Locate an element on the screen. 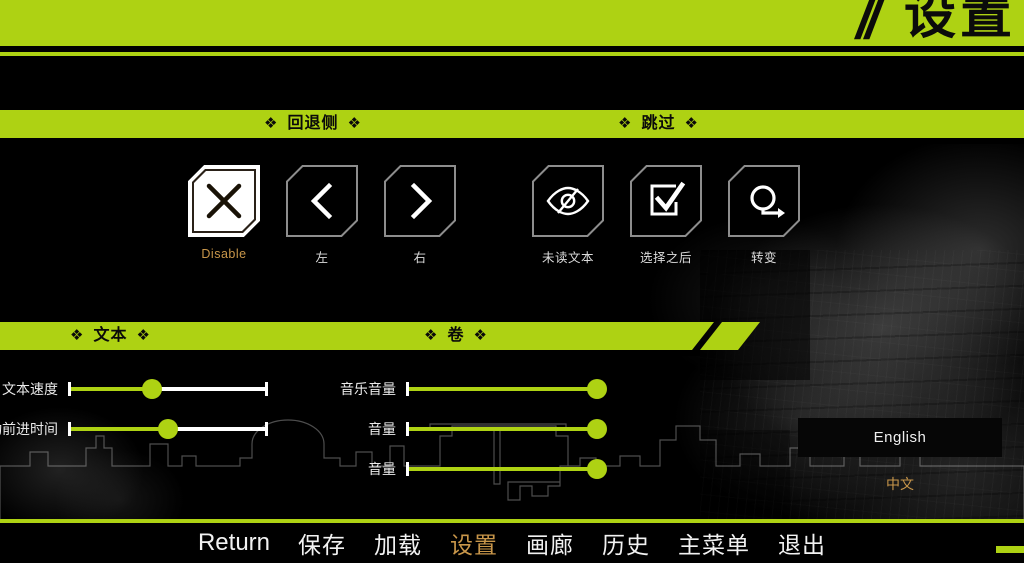 This screenshot has width=1024, height=563. rollback-option-left: 左 is located at coordinates (322, 215).